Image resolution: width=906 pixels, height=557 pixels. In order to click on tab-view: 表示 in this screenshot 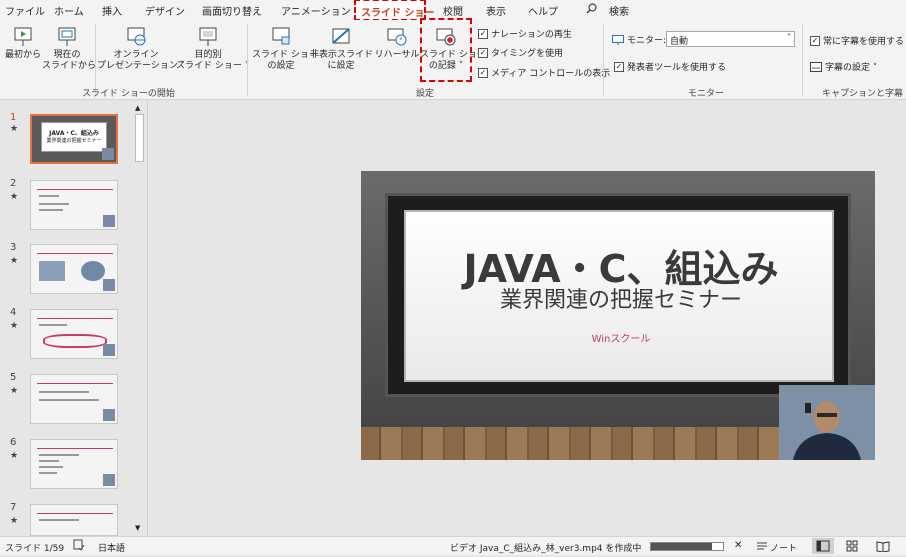, I will do `click(496, 10)`.